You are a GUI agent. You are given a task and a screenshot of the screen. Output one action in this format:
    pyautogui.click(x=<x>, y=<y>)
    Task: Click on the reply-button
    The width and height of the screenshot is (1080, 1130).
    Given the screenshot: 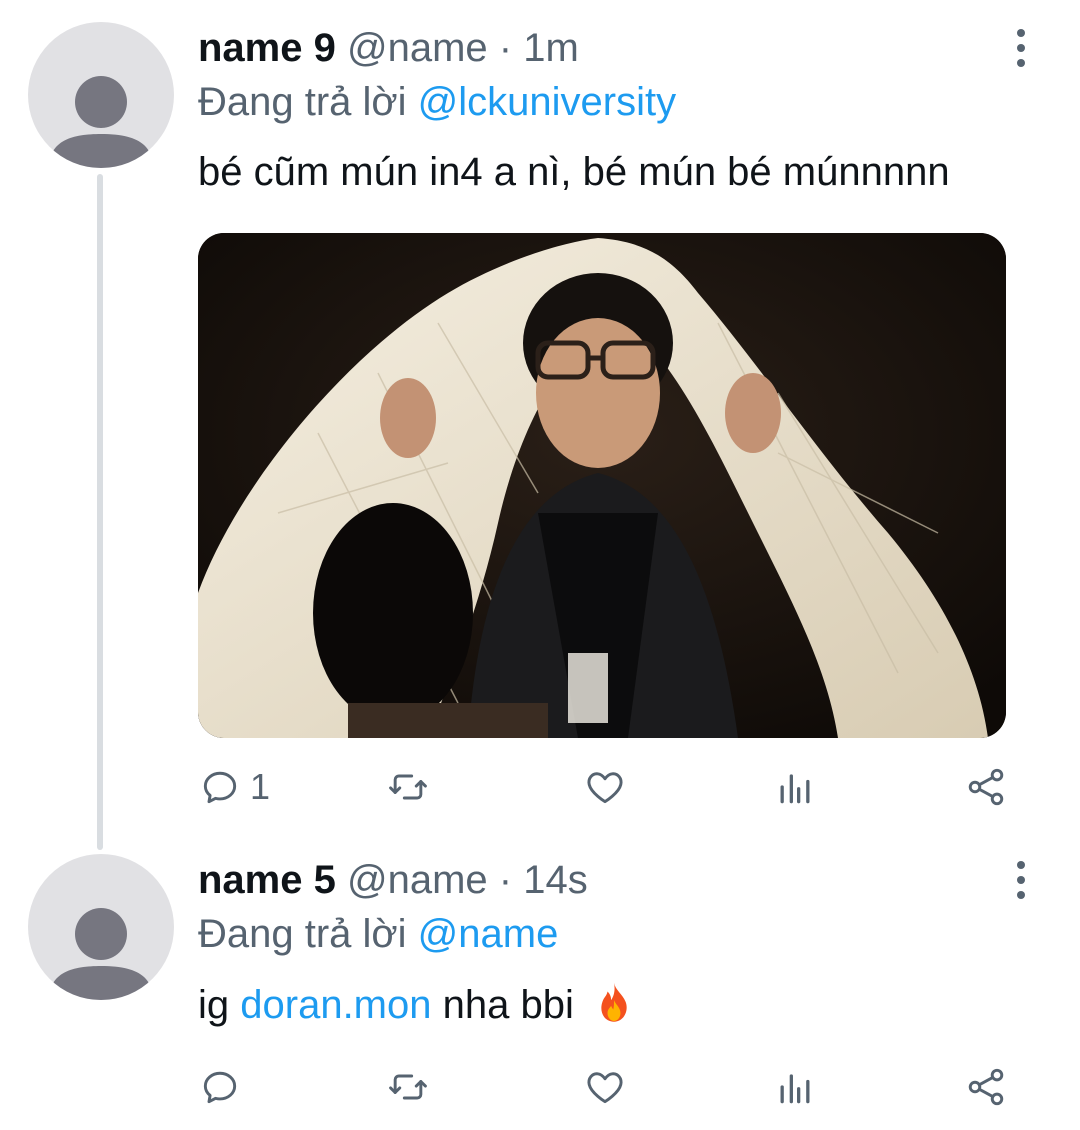 What is the action you would take?
    pyautogui.click(x=220, y=1087)
    